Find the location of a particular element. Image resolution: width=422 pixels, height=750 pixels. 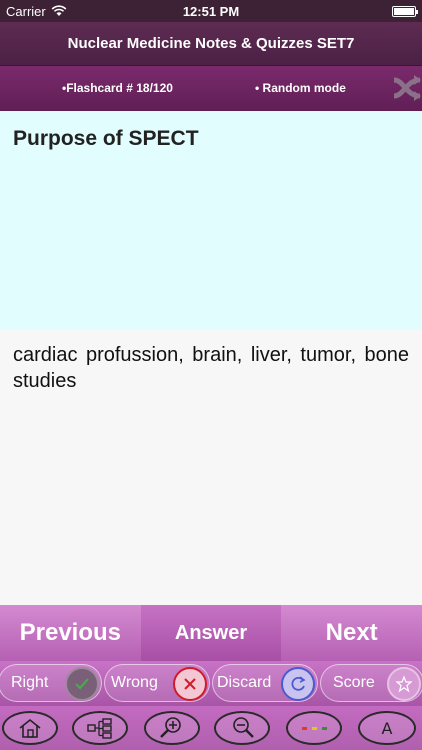

previous-button: Previous is located at coordinates (70, 633).